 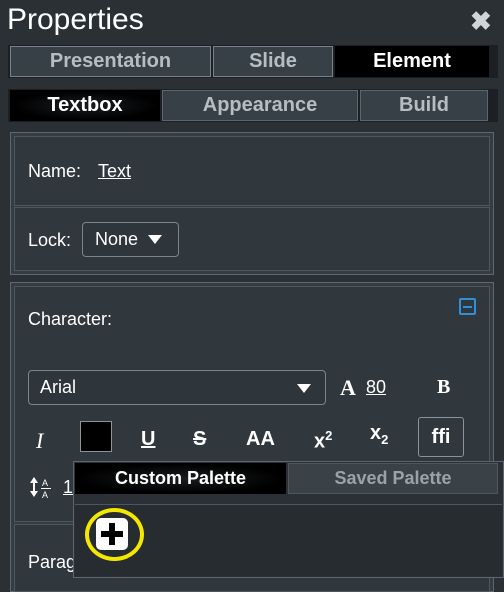 I want to click on strikethrough-button: S, so click(x=199, y=439).